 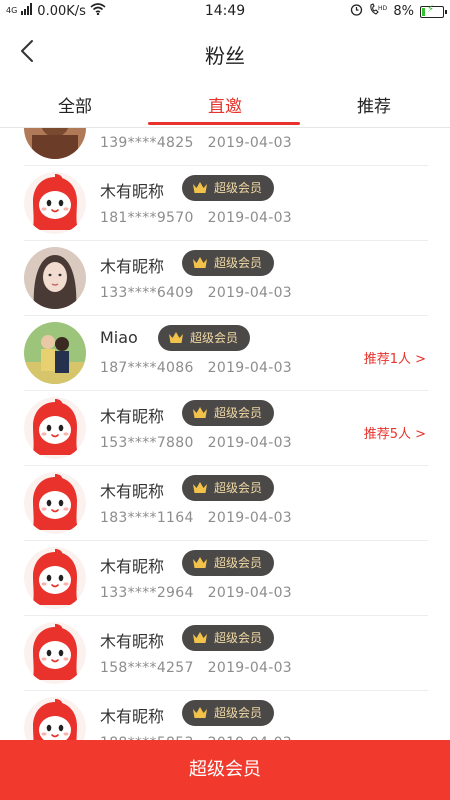 I want to click on battery-charging-icon: ⚡, so click(x=433, y=11).